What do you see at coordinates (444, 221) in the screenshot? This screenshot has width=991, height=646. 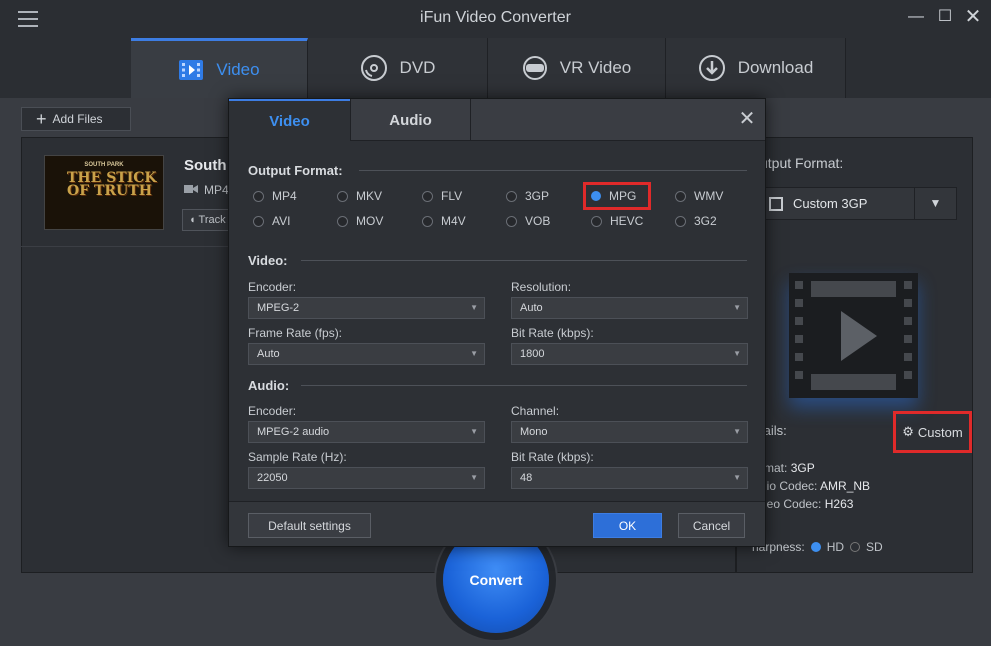 I see `format-radio-m4v: M4V` at bounding box center [444, 221].